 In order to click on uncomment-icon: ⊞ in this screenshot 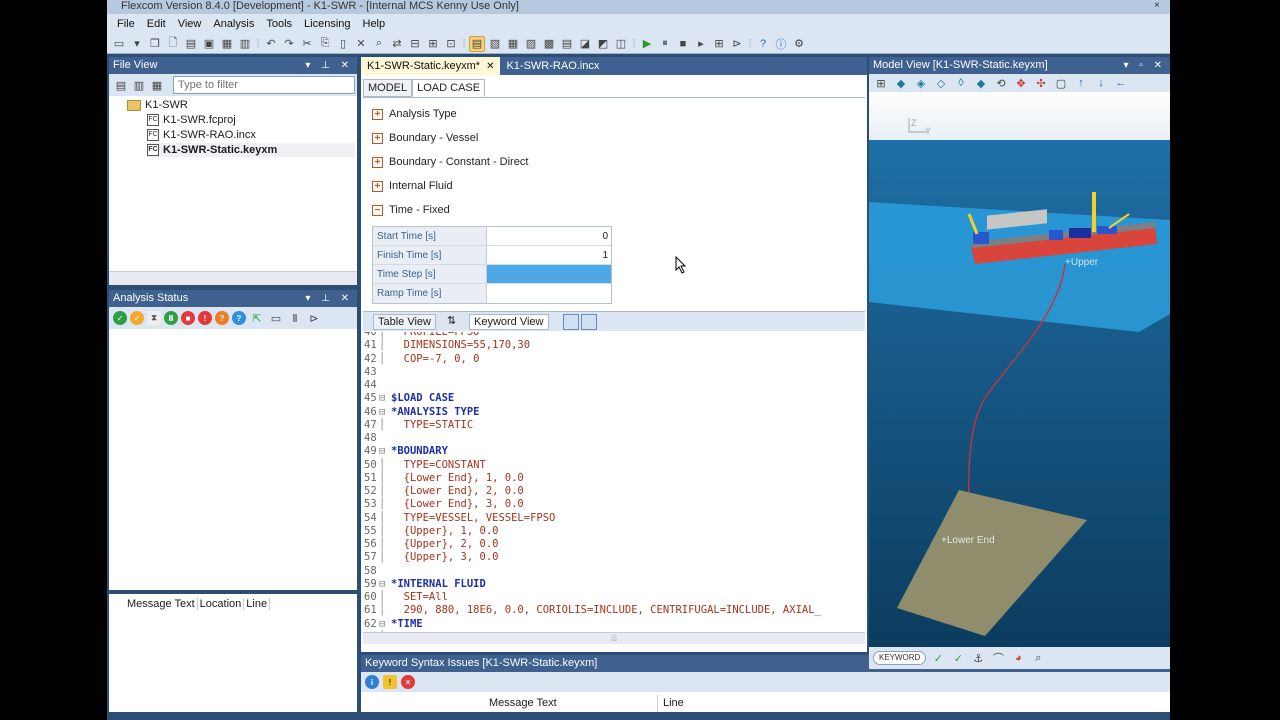, I will do `click(433, 44)`.